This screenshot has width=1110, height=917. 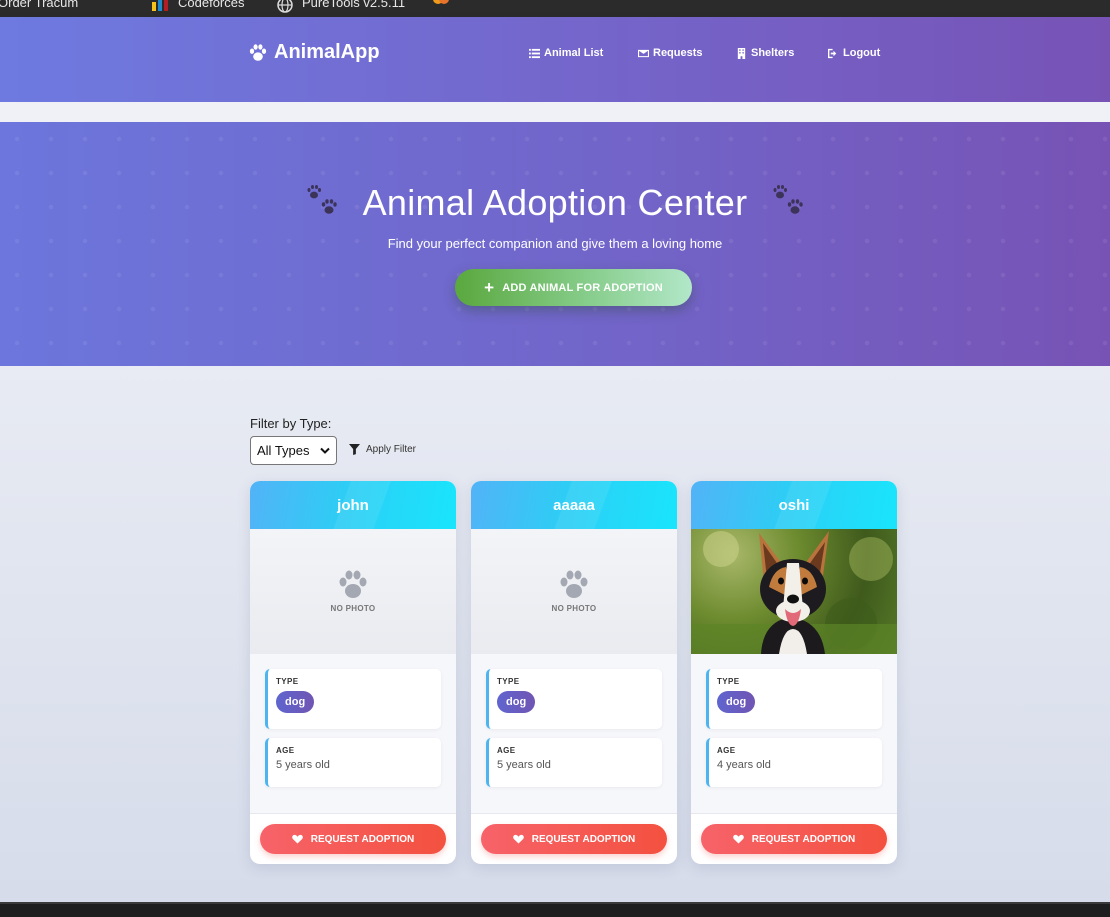 I want to click on animal-card-header: john, so click(x=353, y=505).